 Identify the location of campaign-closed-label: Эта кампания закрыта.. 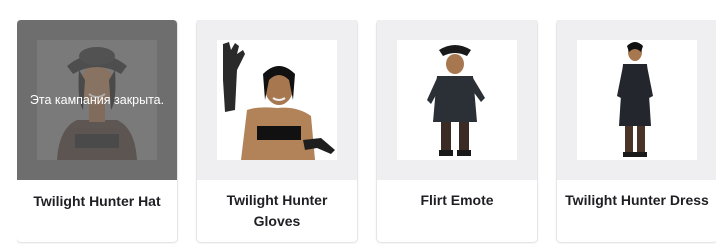
(97, 100).